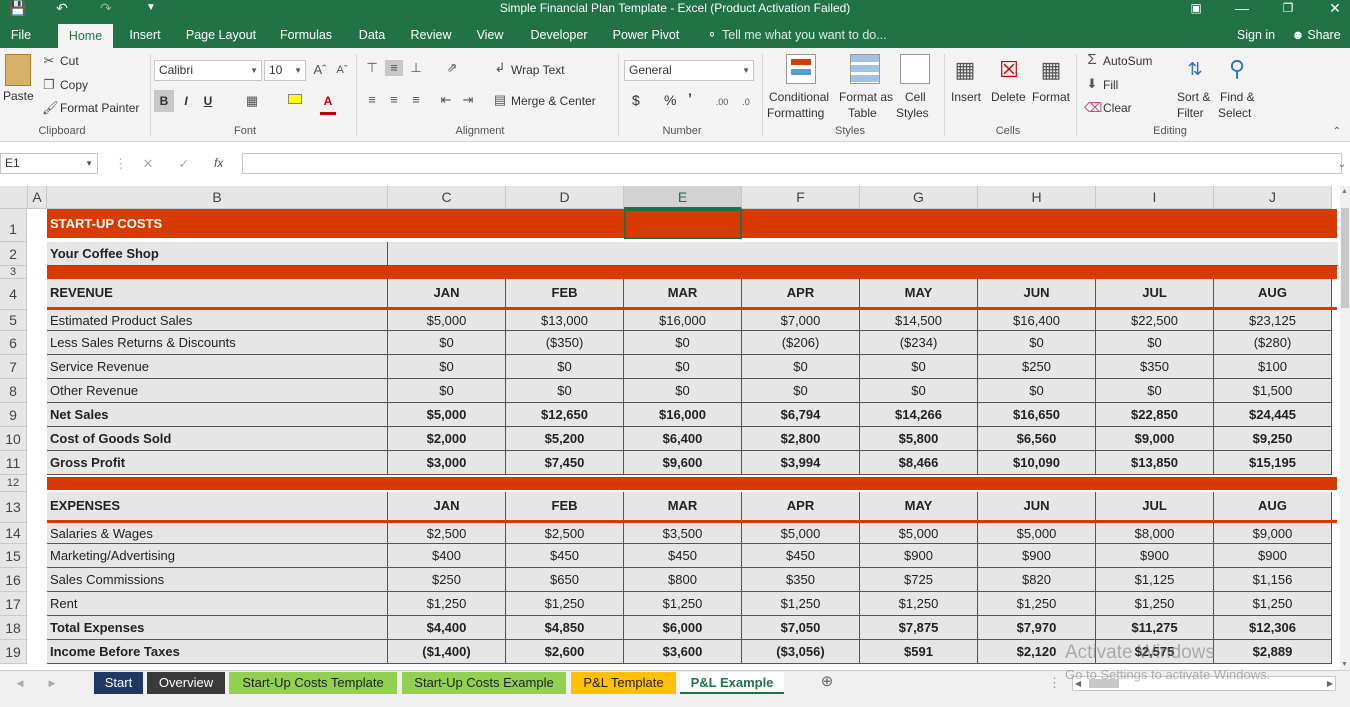 This screenshot has width=1350, height=707. Describe the element at coordinates (1117, 108) in the screenshot. I see `clear-button: Clear` at that location.